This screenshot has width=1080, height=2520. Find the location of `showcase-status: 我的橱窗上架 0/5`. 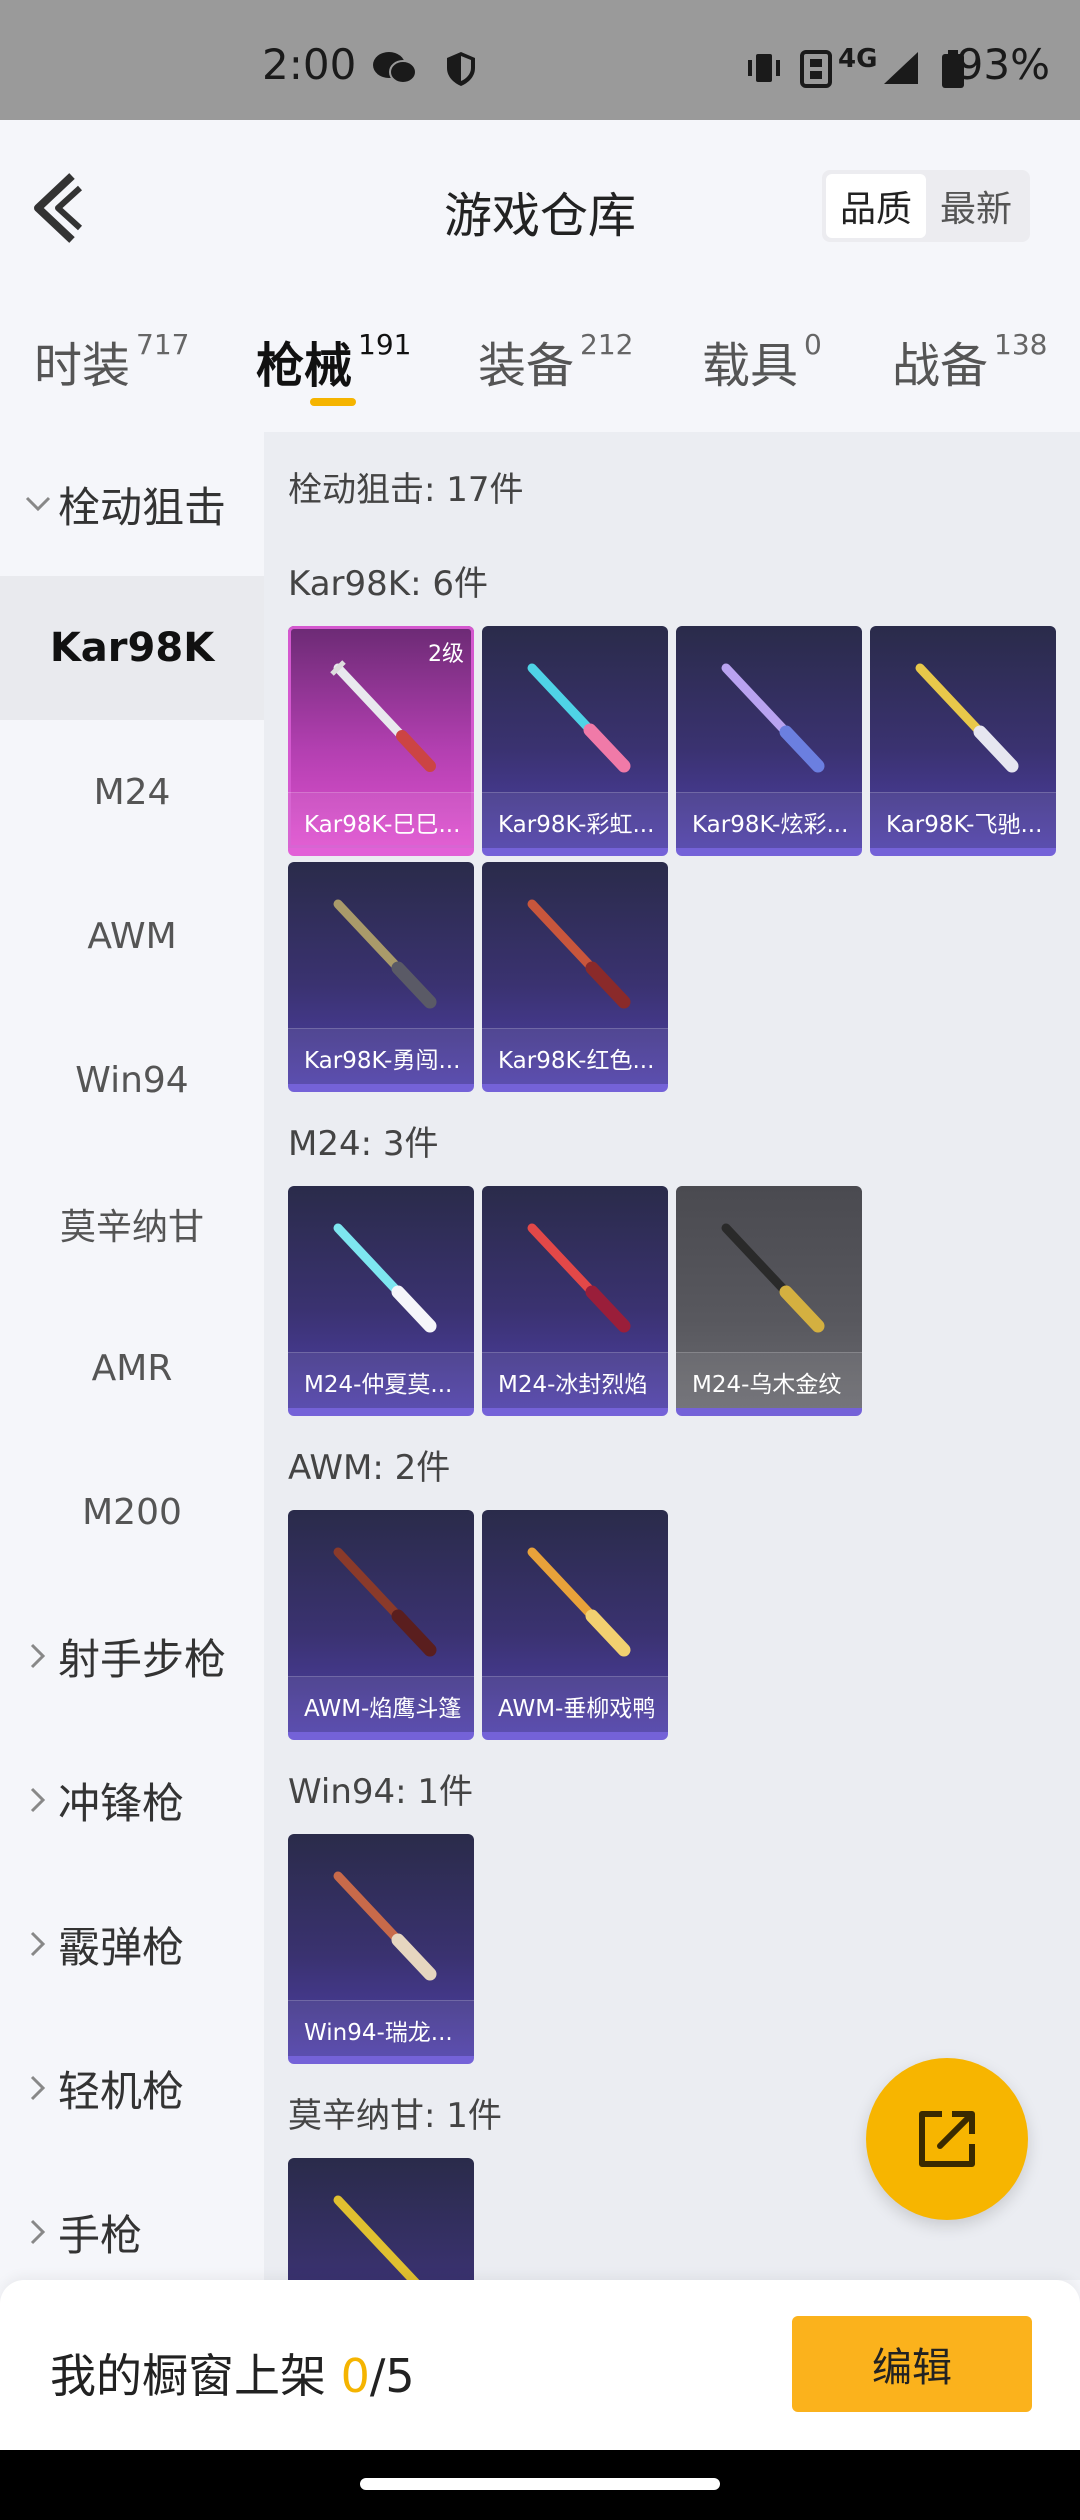

showcase-status: 我的橱窗上架 0/5 is located at coordinates (232, 2373).